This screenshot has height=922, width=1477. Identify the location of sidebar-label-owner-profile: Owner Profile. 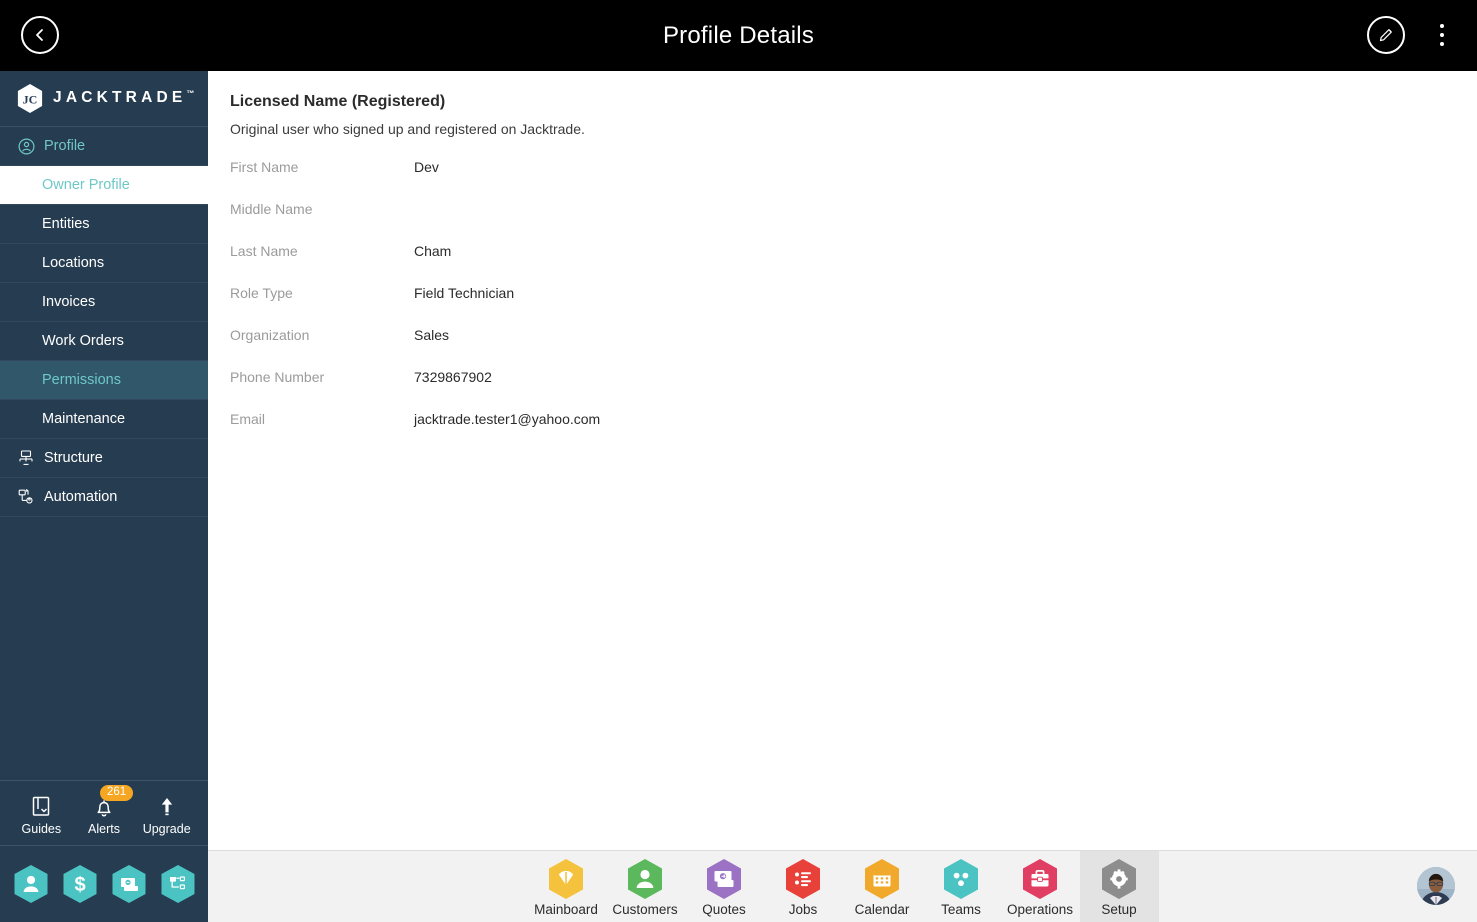
(86, 185).